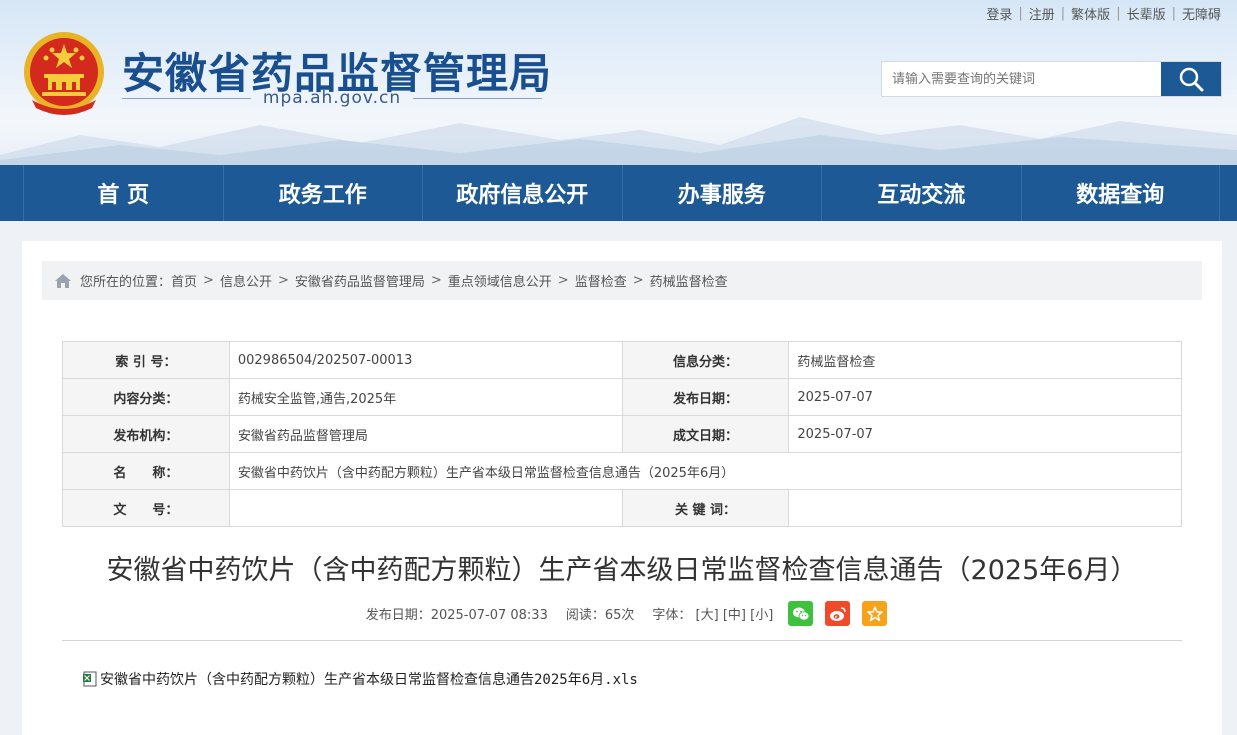 The width and height of the screenshot is (1237, 735). I want to click on weibo-share-button, so click(838, 613).